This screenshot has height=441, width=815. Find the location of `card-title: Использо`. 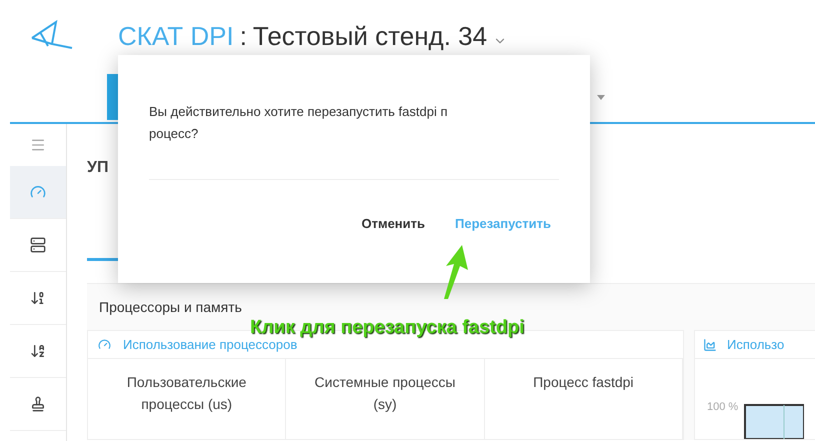

card-title: Использо is located at coordinates (755, 345).